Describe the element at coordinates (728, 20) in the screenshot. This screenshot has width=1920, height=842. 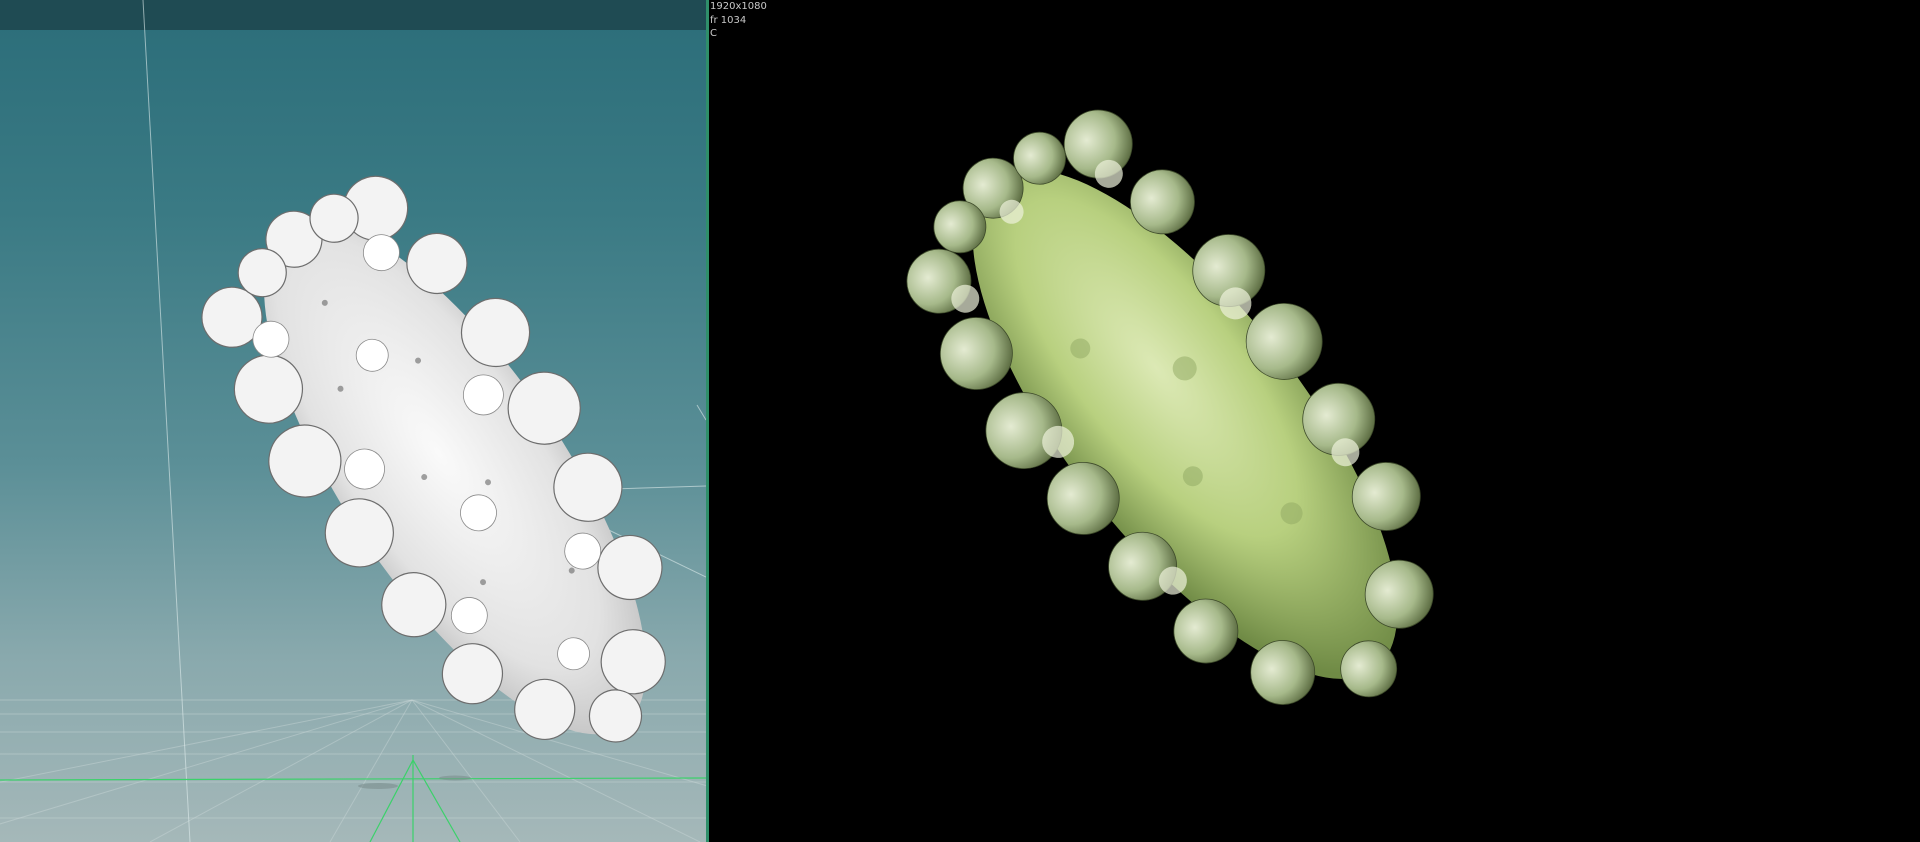
I see `render-frame: fr 1034` at that location.